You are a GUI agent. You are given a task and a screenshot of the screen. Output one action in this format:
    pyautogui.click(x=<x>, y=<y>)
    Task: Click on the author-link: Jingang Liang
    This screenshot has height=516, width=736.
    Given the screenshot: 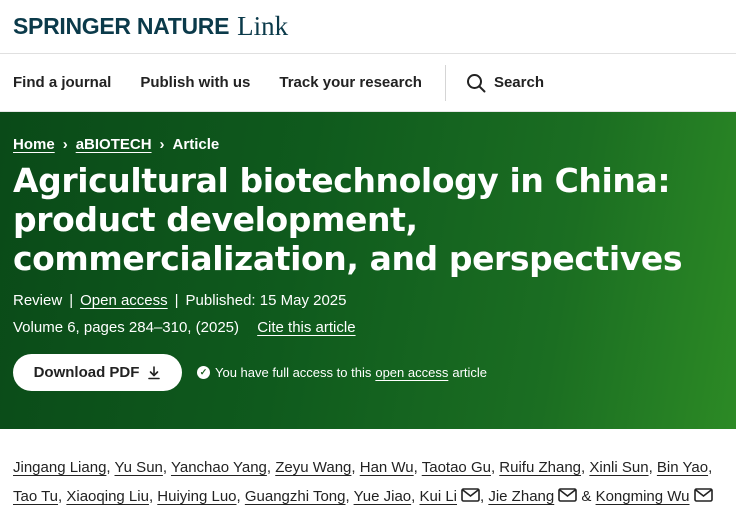 What is the action you would take?
    pyautogui.click(x=59, y=467)
    